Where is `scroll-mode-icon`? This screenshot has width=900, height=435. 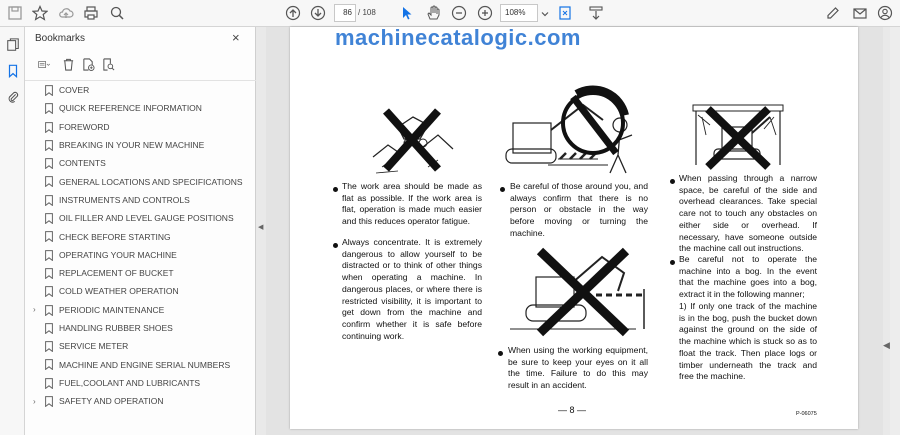
scroll-mode-icon is located at coordinates (596, 13).